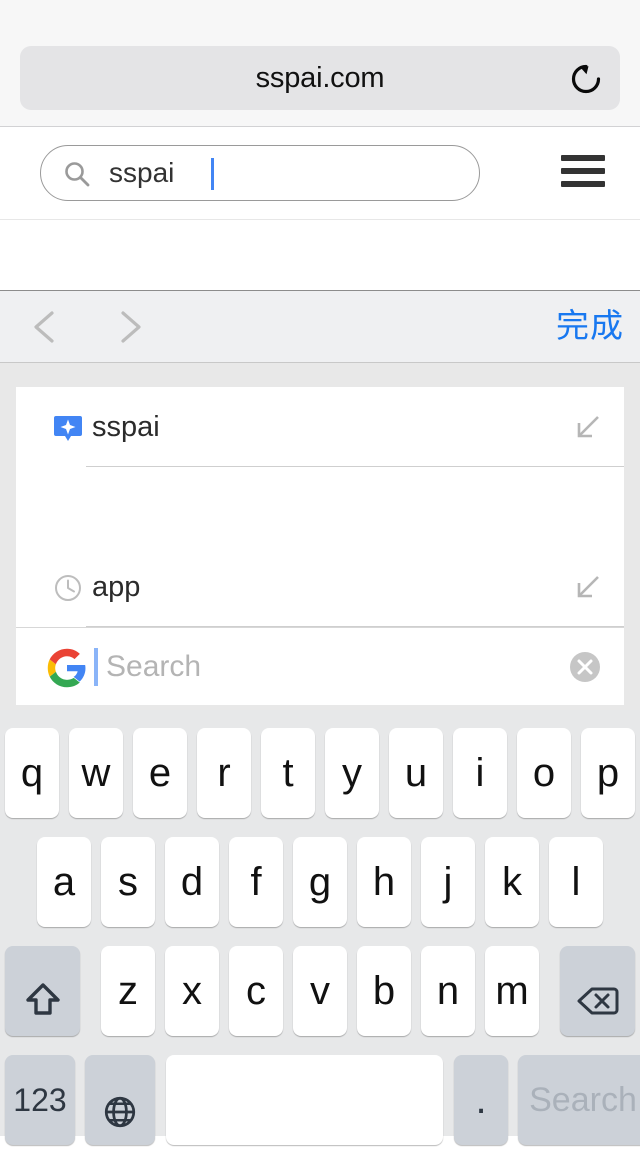 Image resolution: width=640 pixels, height=1166 pixels. Describe the element at coordinates (352, 773) in the screenshot. I see `key-y: y` at that location.